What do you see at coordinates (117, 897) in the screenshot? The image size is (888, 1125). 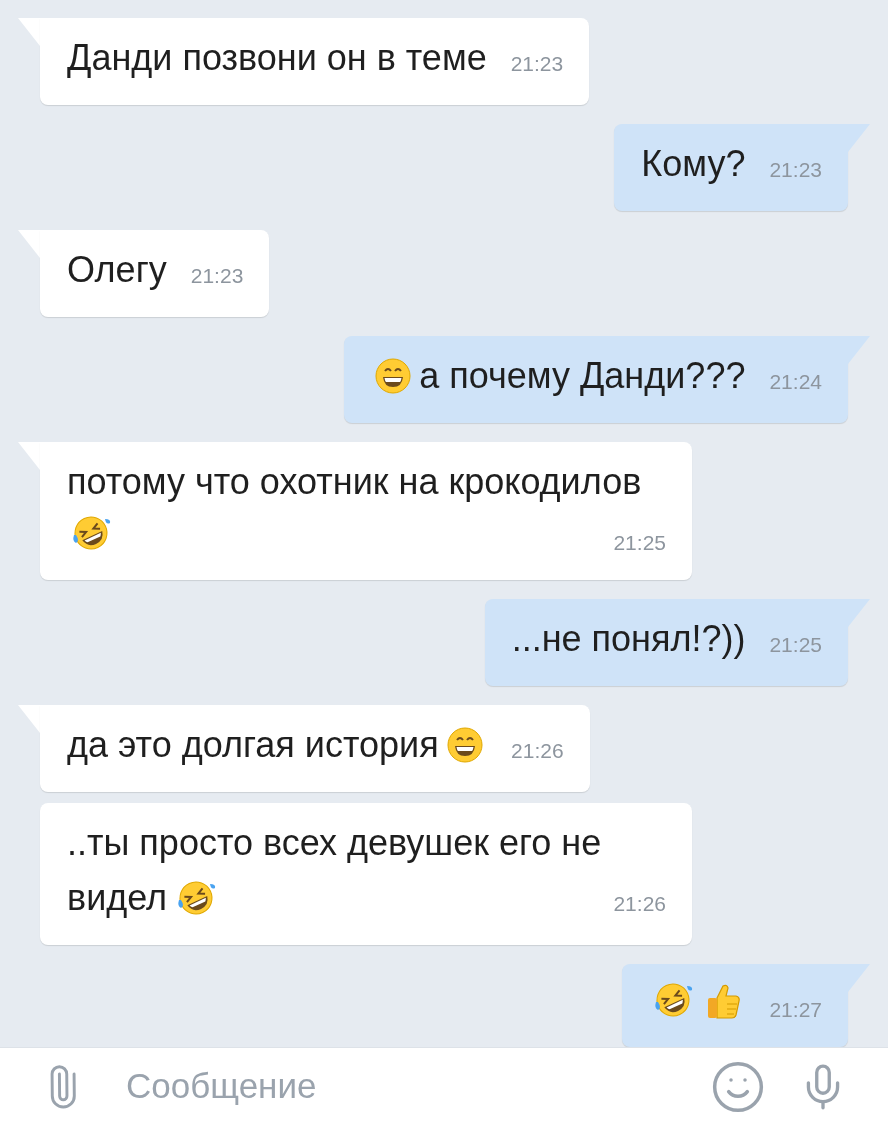 I see `message-text: видел` at bounding box center [117, 897].